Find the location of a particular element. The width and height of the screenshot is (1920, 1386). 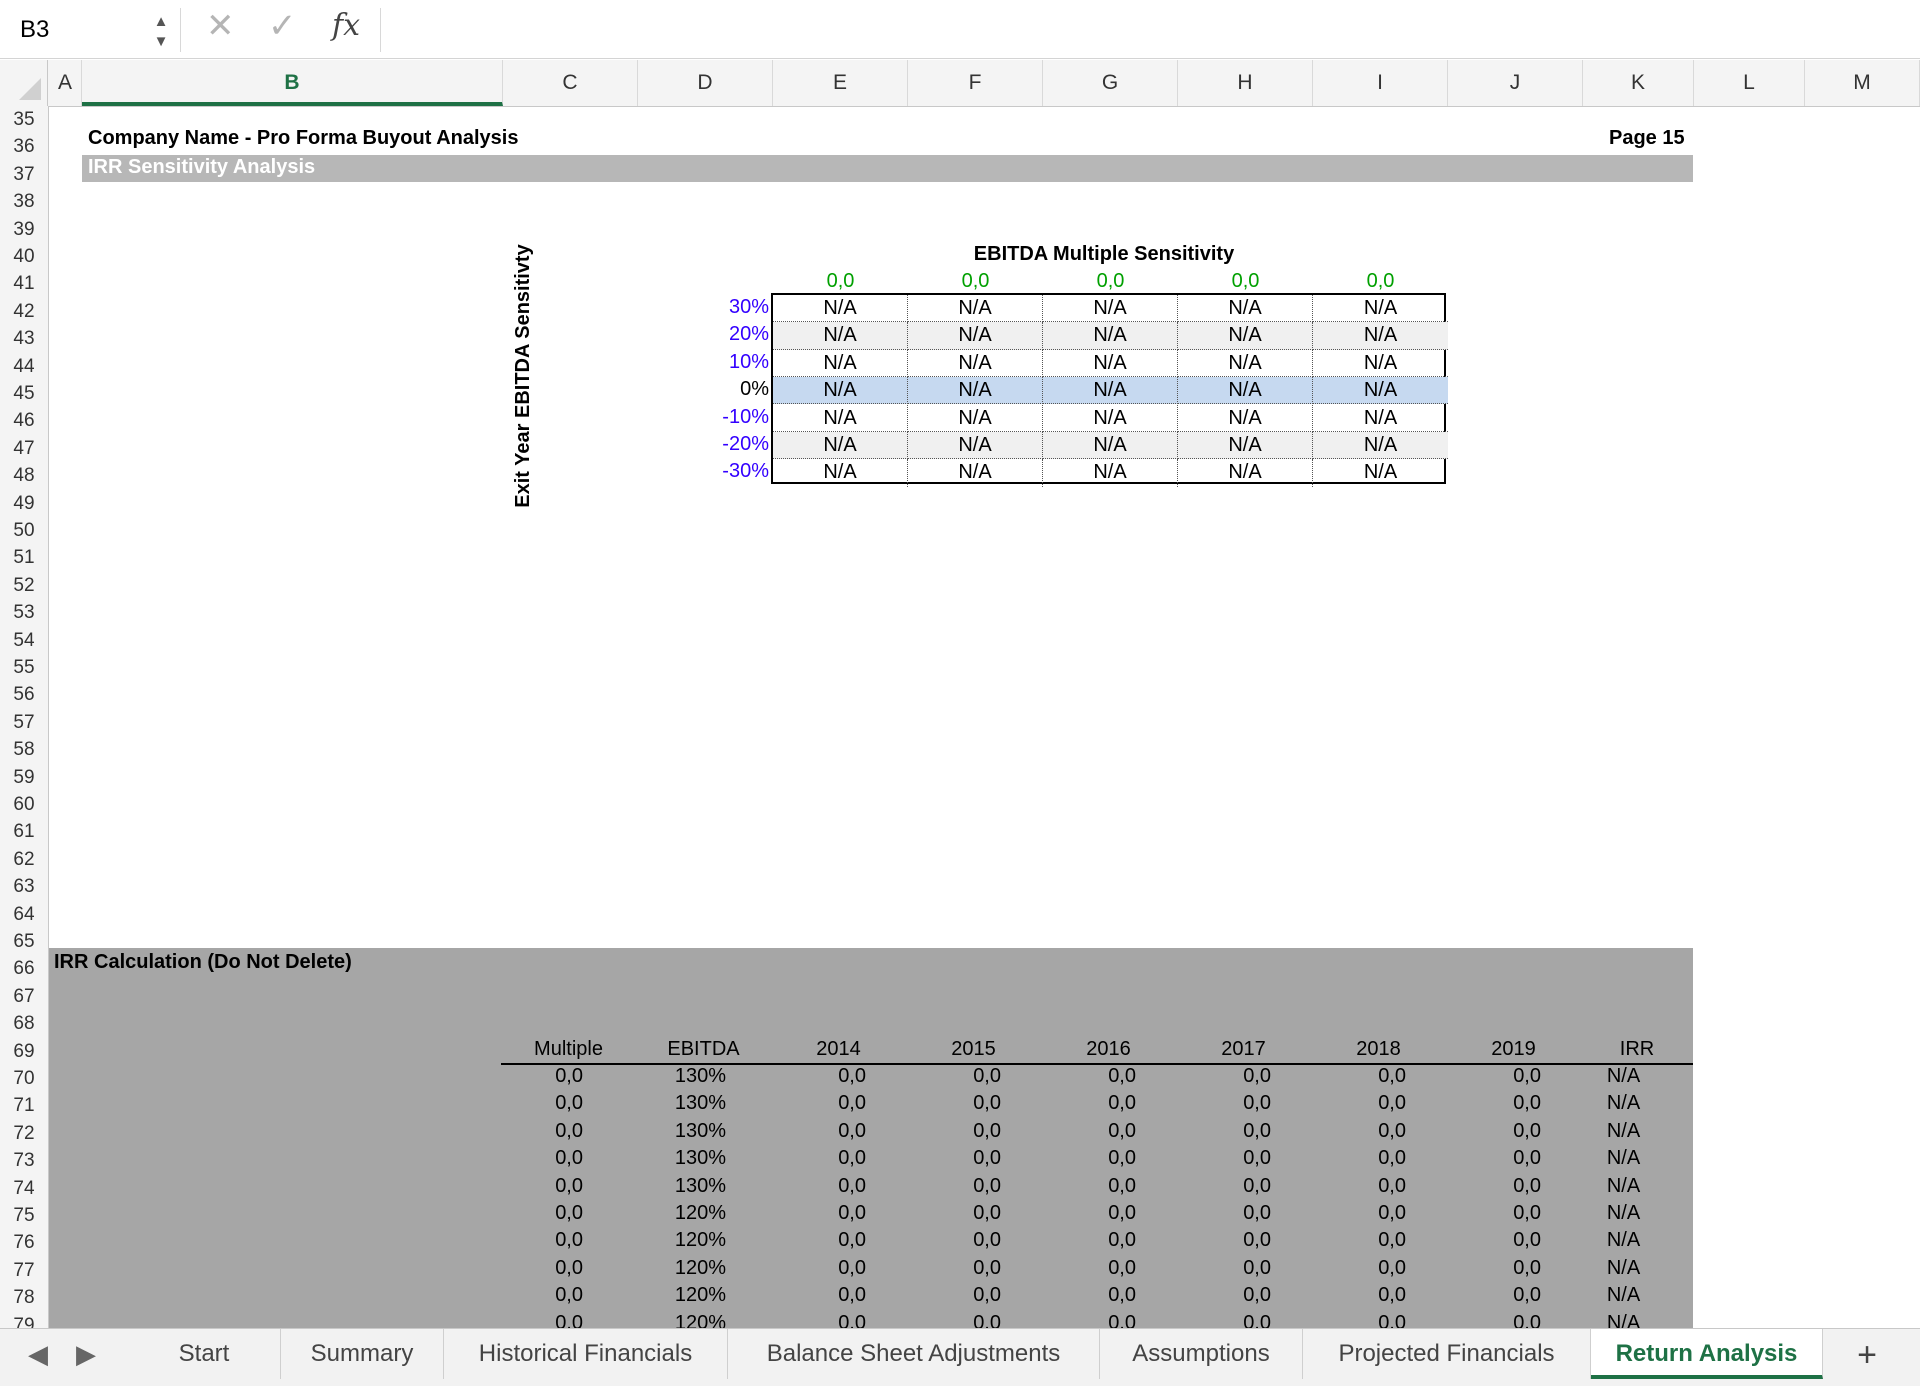

column-header-c: C is located at coordinates (570, 83).